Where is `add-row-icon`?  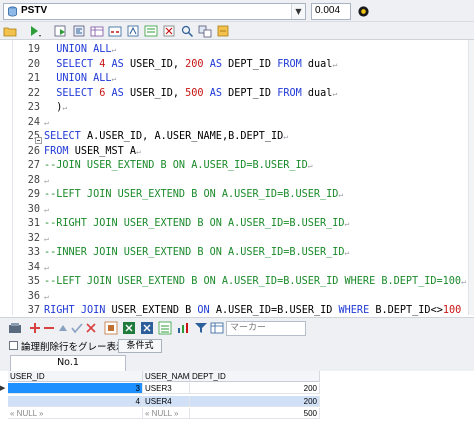 add-row-icon is located at coordinates (35, 328).